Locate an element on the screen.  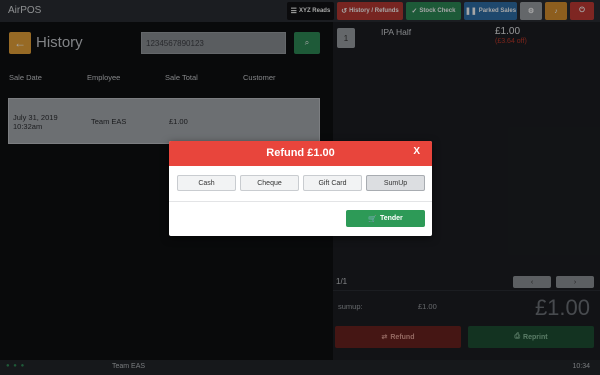
modal-title: Refund £1.00 is located at coordinates (300, 153).